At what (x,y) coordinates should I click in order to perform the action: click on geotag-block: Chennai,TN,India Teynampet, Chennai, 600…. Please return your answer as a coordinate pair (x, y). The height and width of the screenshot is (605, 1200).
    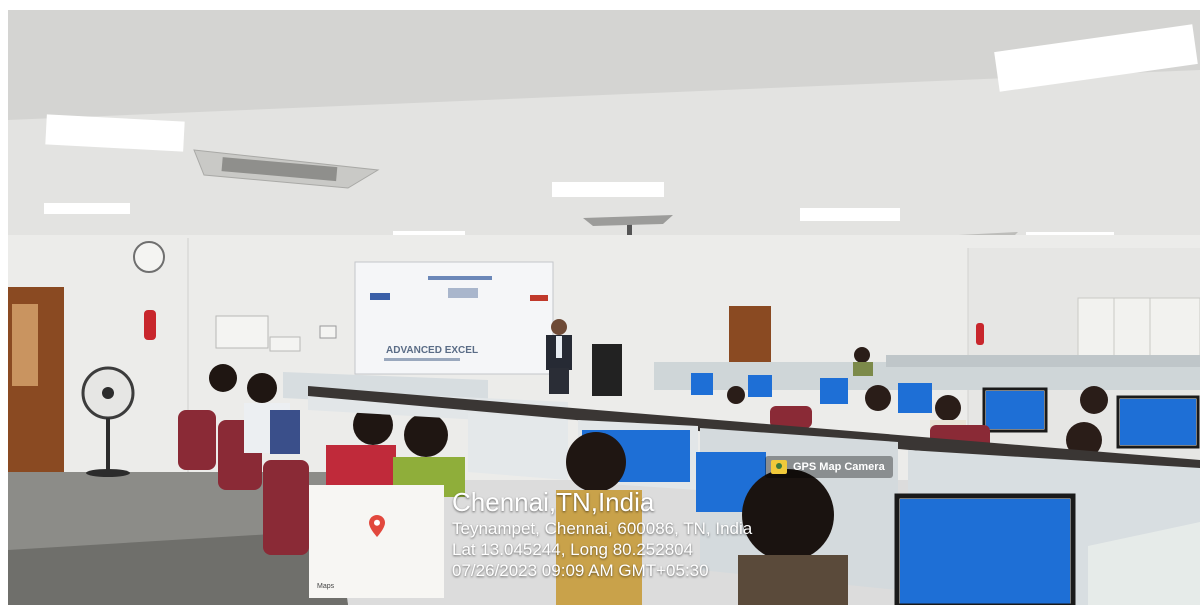
    Looking at the image, I should click on (602, 533).